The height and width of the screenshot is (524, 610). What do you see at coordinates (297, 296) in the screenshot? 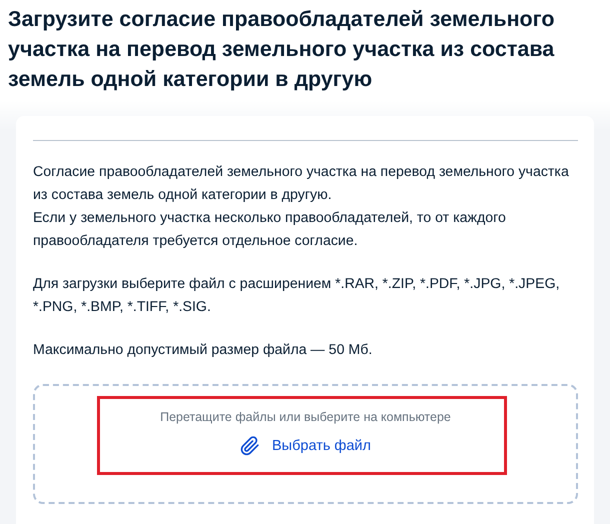
I see `description-text: Для загрузки выберите файл с расширением *.RAR, *.ZIP, *.PDF, *.JPG, *.JPEG, *.PNG, *.BMP, *.TIFF, *.SIG.` at bounding box center [297, 296].